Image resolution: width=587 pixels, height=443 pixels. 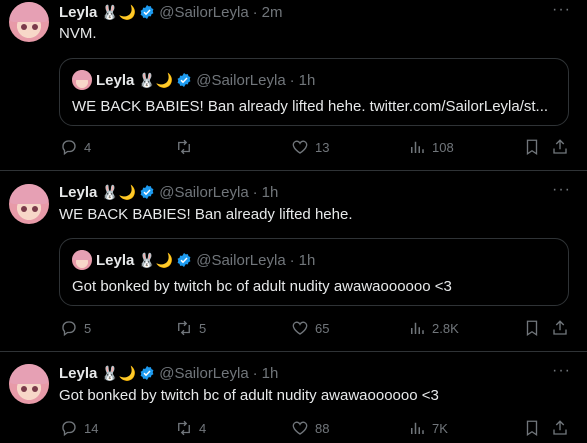 What do you see at coordinates (79, 428) in the screenshot?
I see `reply-button: 14` at bounding box center [79, 428].